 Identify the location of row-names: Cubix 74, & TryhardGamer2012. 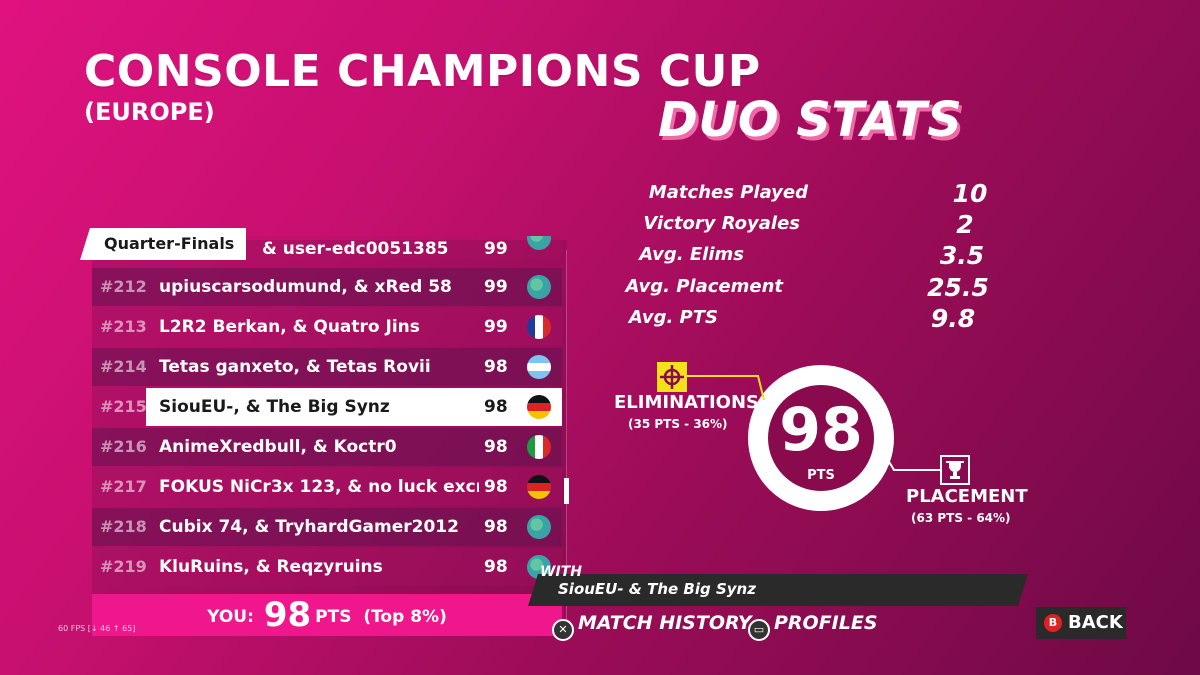
(309, 527).